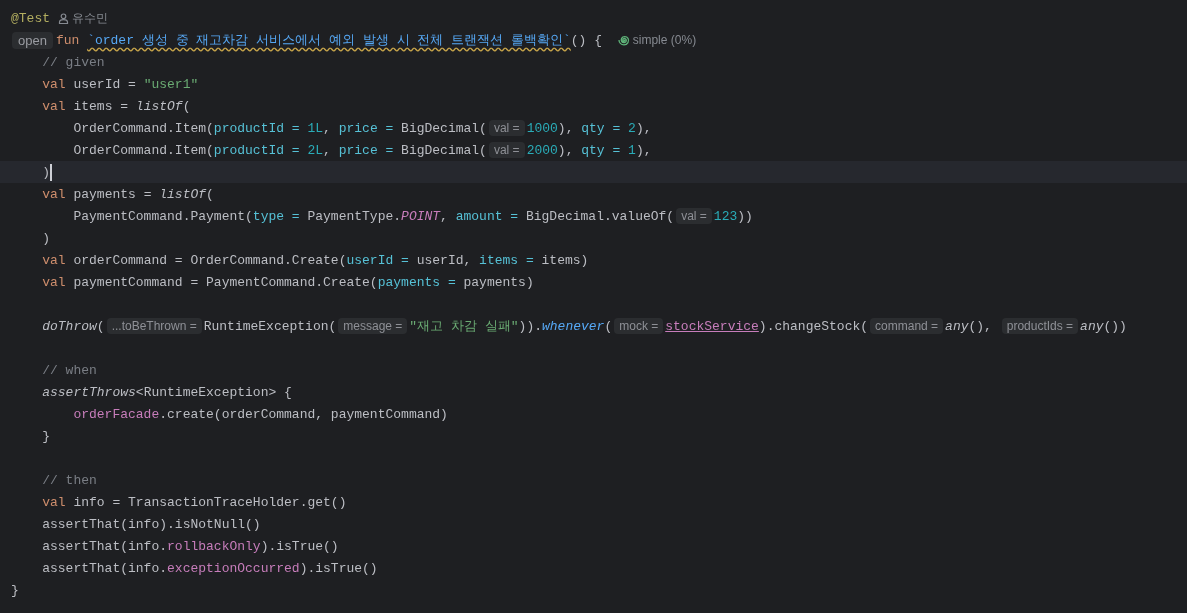  I want to click on function-call: assertThrows, so click(88, 392).